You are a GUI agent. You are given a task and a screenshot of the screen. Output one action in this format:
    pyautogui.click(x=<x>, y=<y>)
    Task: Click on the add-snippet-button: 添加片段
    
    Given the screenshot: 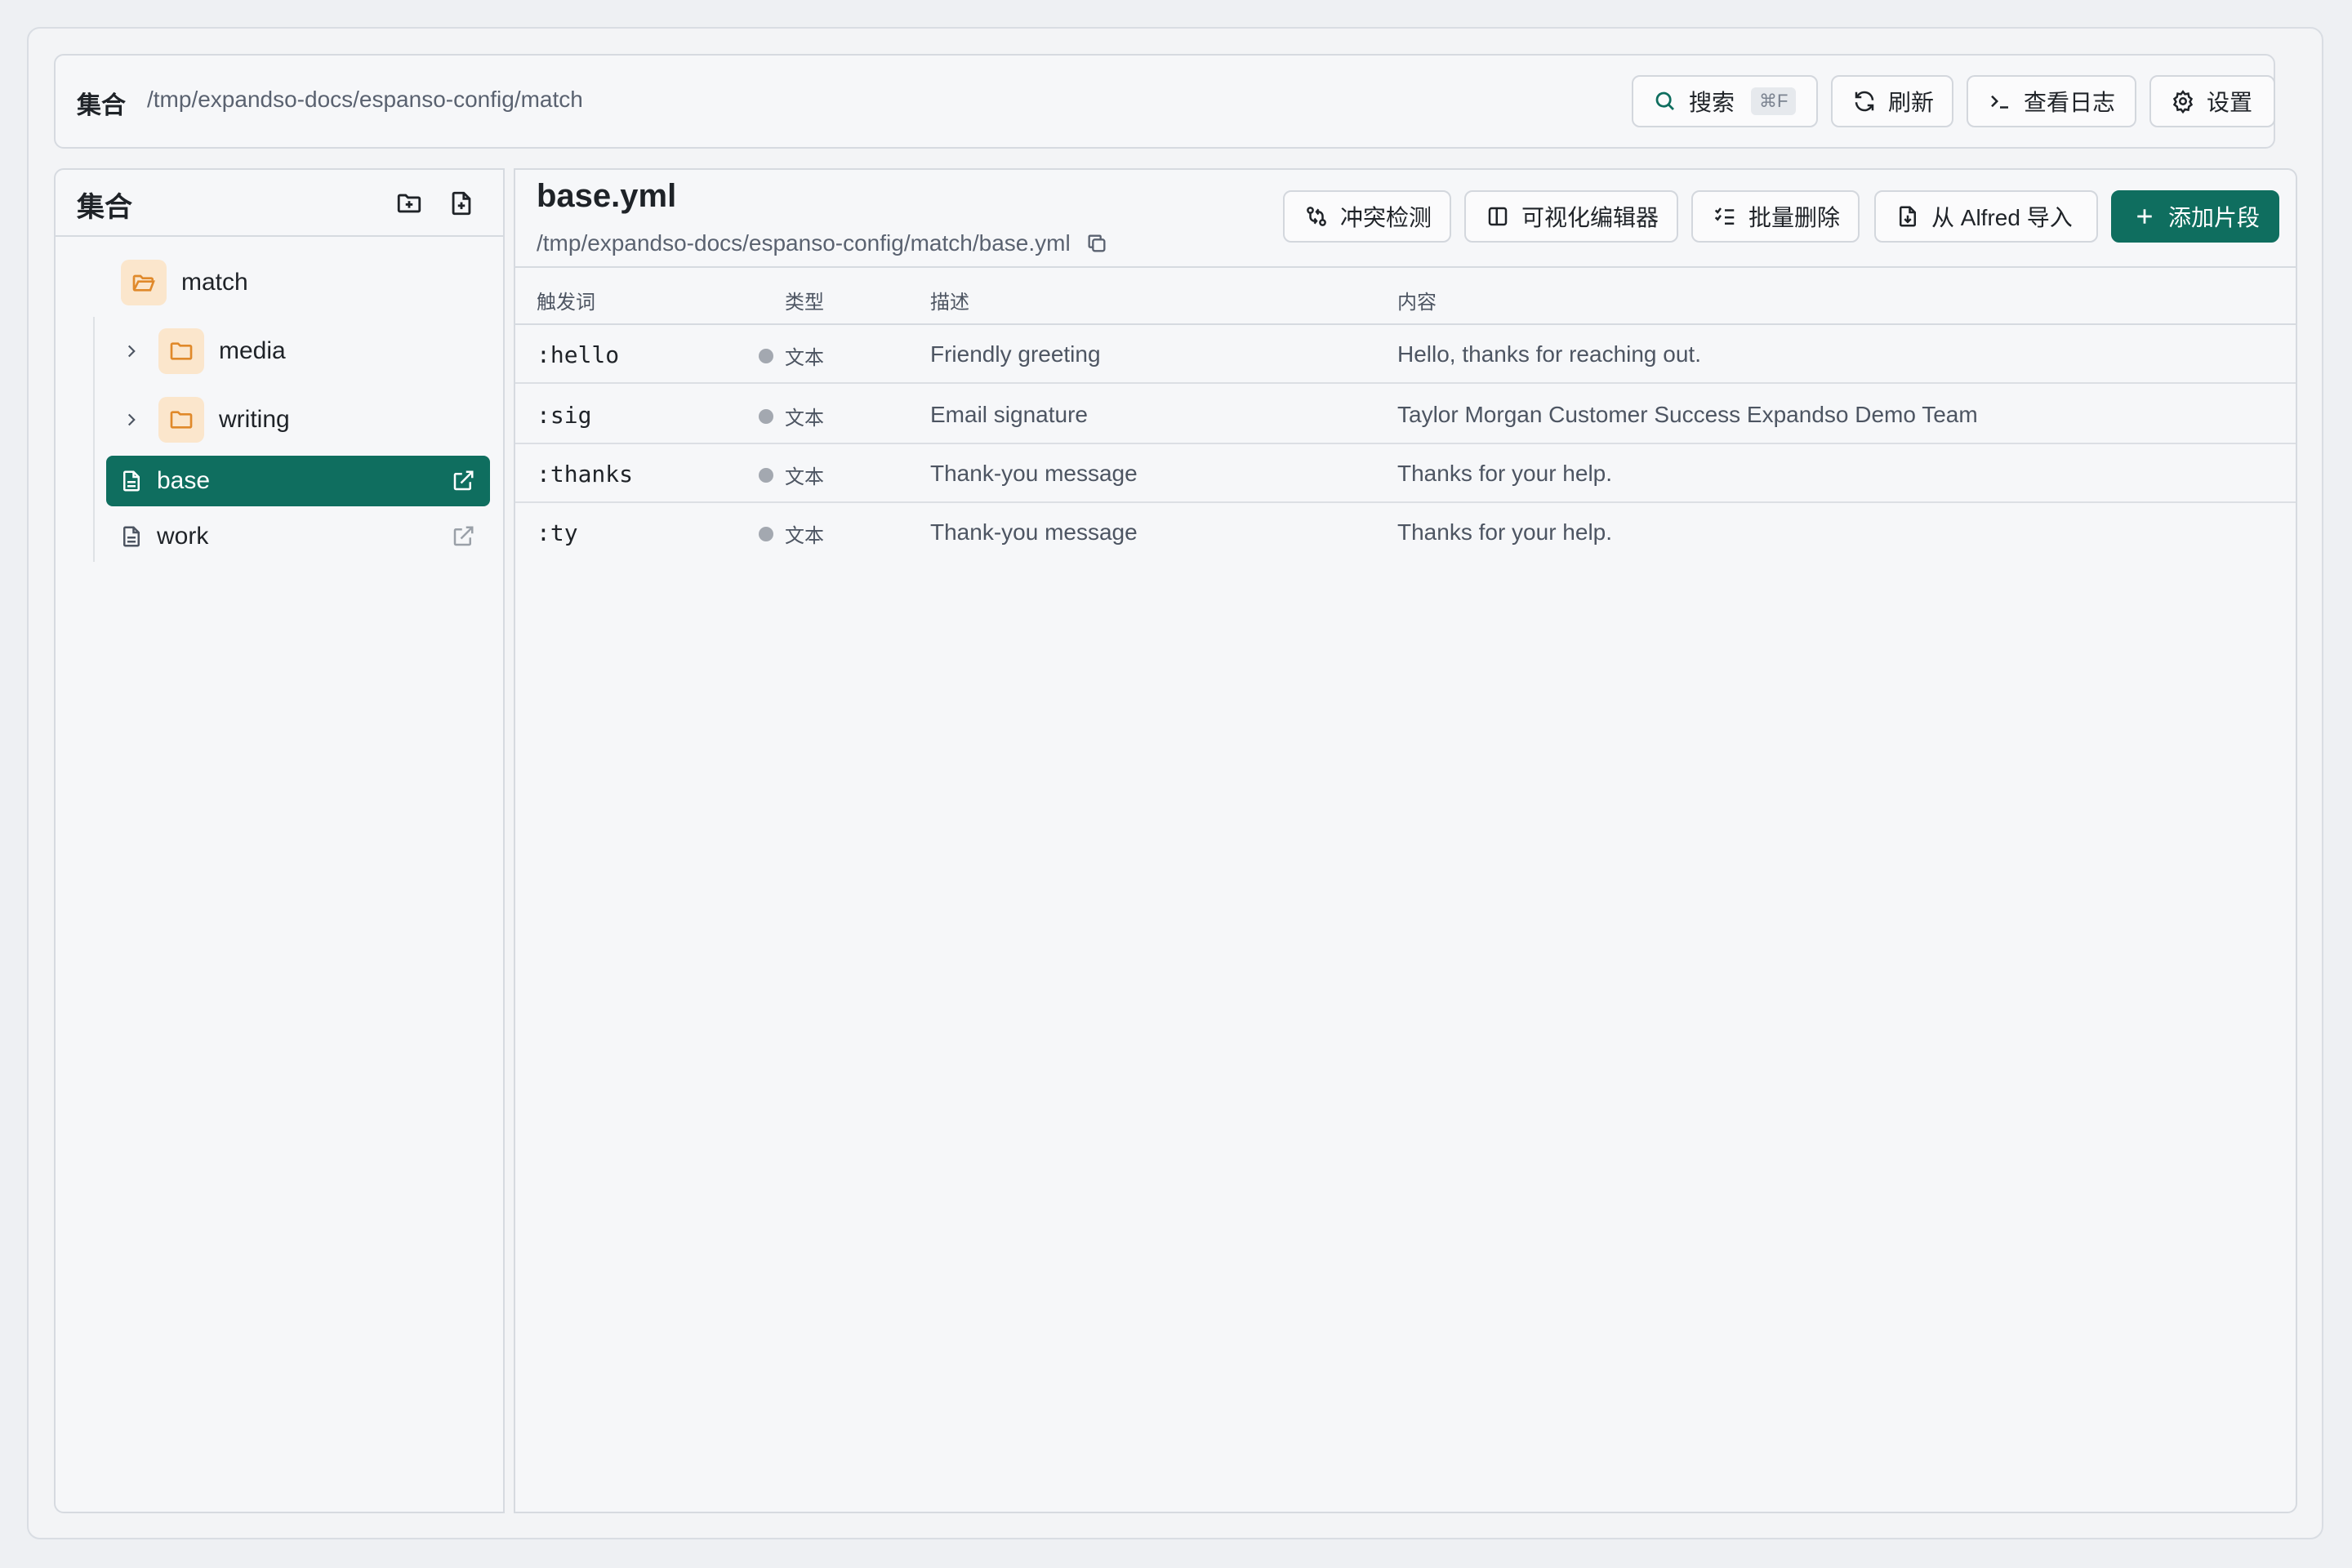 What is the action you would take?
    pyautogui.click(x=2195, y=217)
    